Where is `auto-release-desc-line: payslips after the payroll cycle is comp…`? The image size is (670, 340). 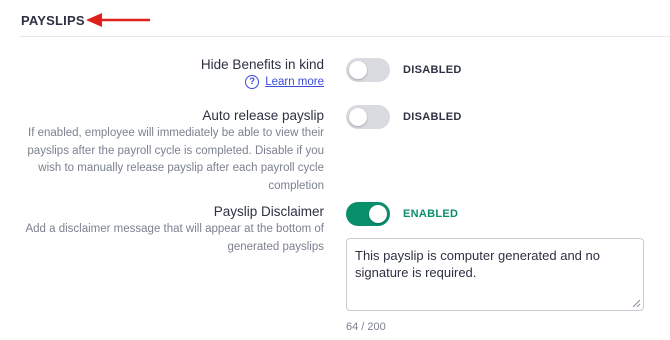
auto-release-desc-line: payslips after the payroll cycle is comp… is located at coordinates (175, 150).